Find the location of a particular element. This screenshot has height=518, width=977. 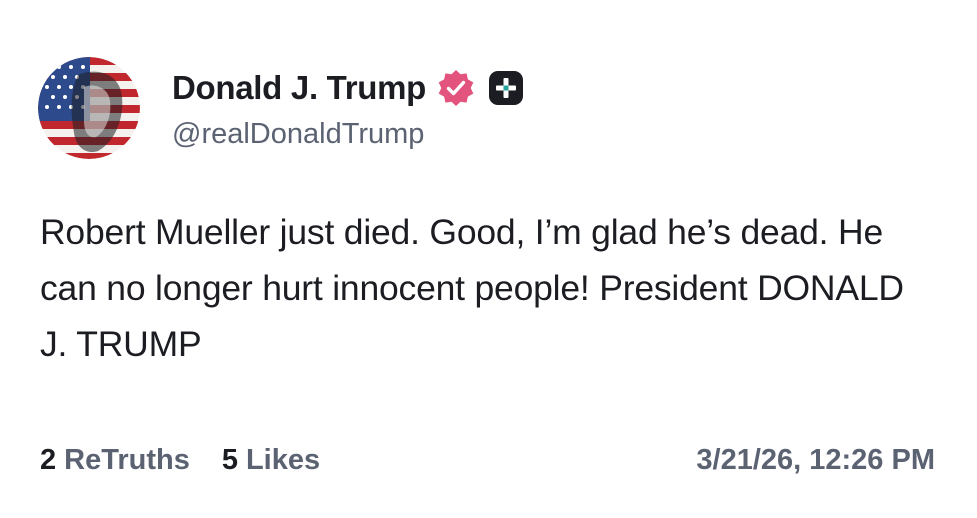

avatar is located at coordinates (89, 108).